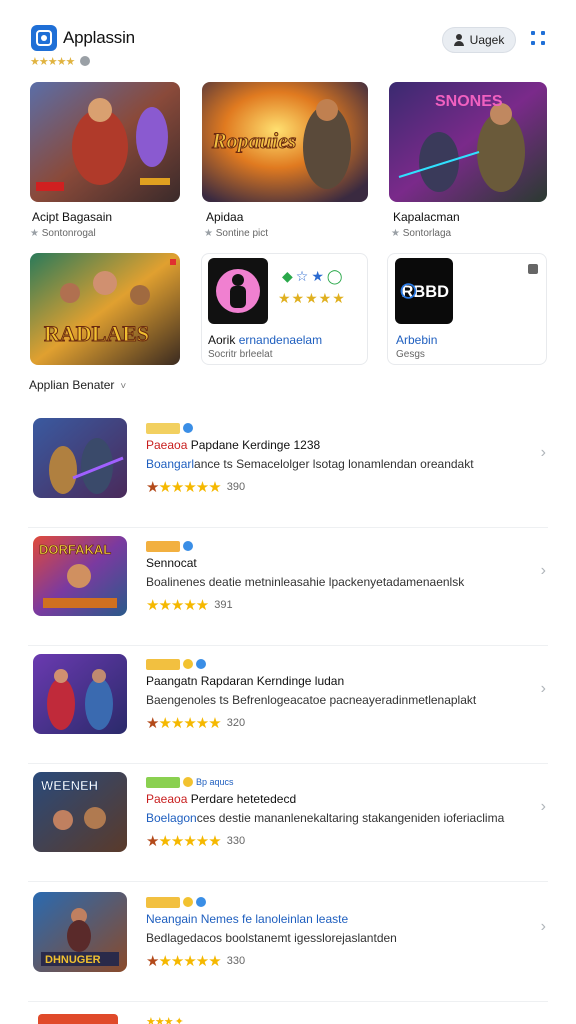  I want to click on list-item-rating: ★★★★★★ 320, so click(195, 723).